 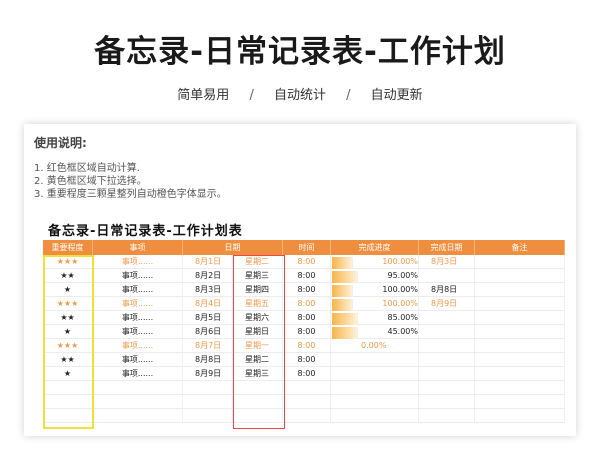 What do you see at coordinates (258, 303) in the screenshot?
I see `weekday-cell: 星期五` at bounding box center [258, 303].